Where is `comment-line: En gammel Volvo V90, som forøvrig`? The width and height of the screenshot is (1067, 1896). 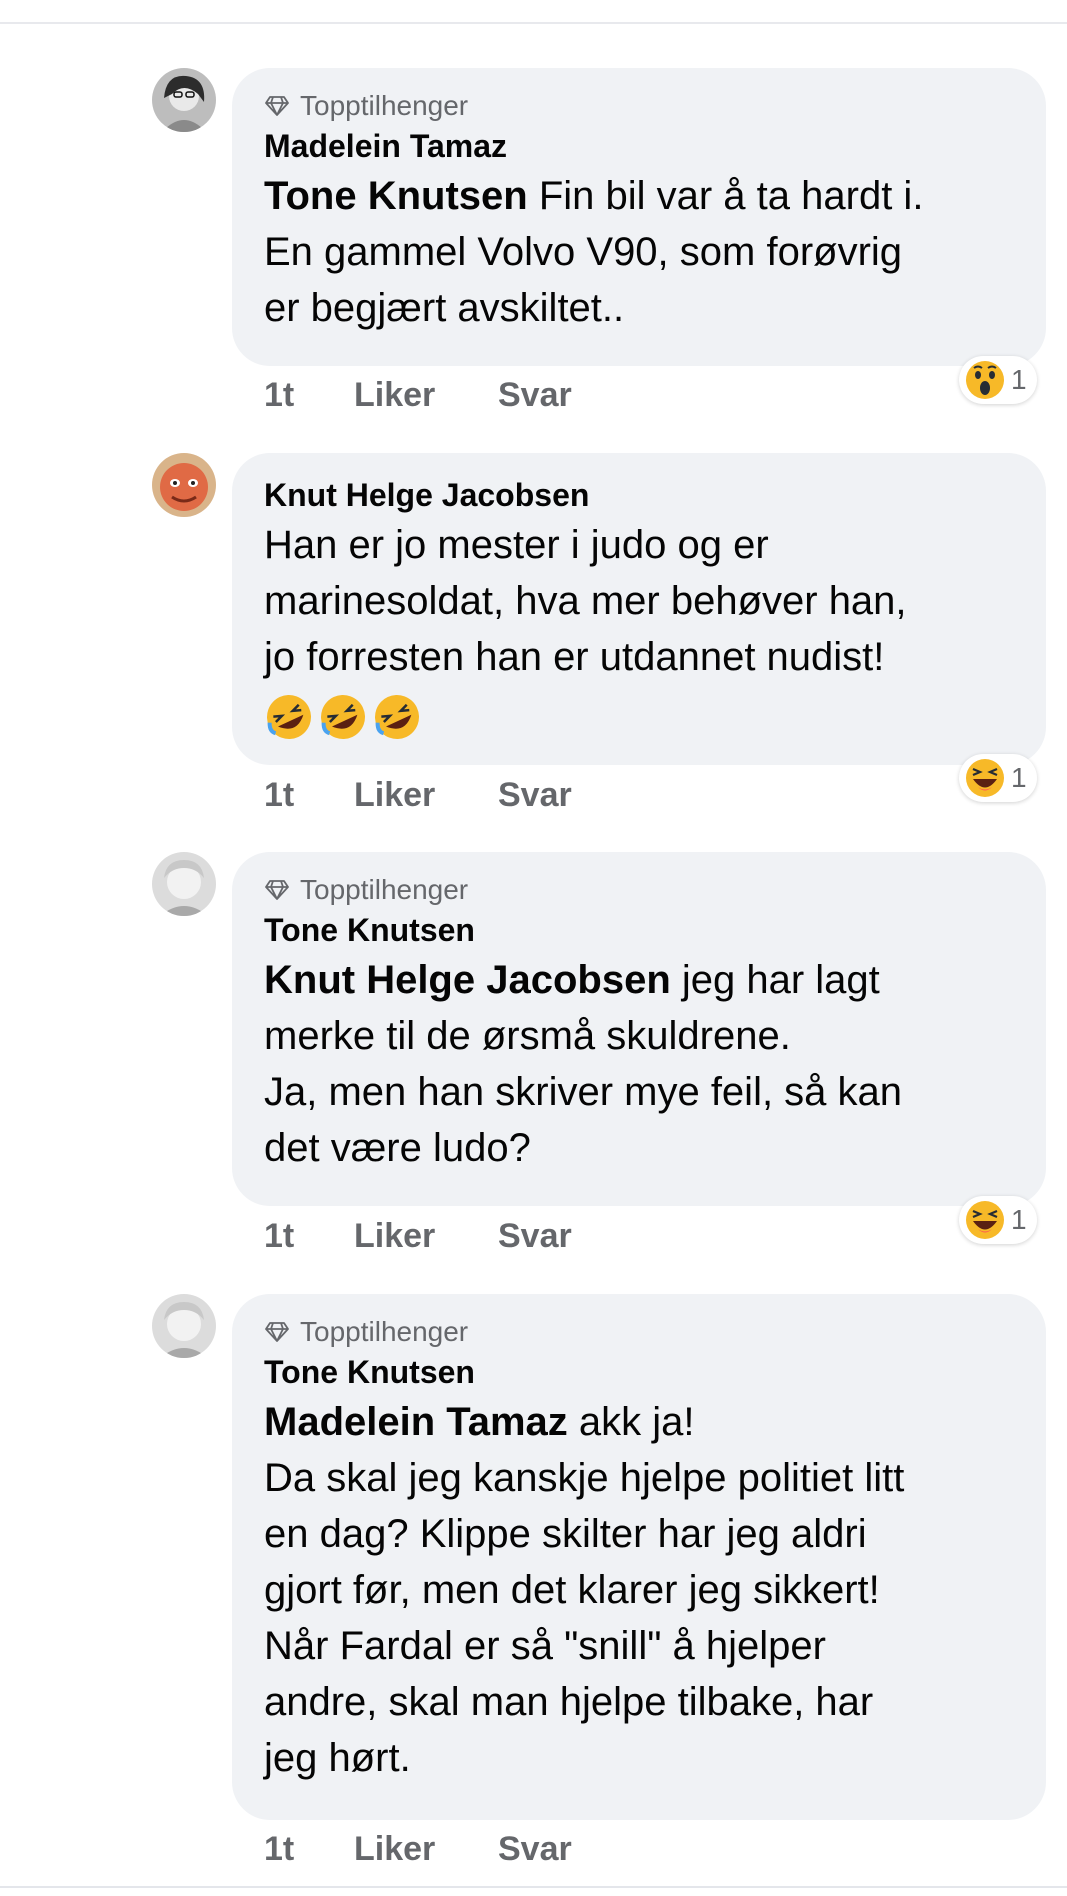 comment-line: En gammel Volvo V90, som forøvrig is located at coordinates (583, 252).